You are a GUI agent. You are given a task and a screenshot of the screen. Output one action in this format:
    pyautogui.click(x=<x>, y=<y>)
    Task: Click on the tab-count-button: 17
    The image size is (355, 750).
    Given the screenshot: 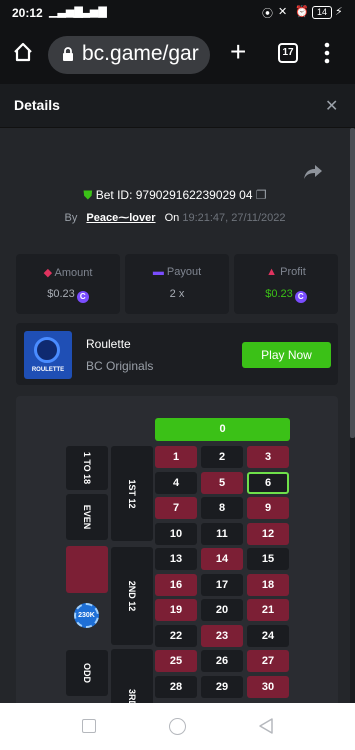 What is the action you would take?
    pyautogui.click(x=288, y=53)
    